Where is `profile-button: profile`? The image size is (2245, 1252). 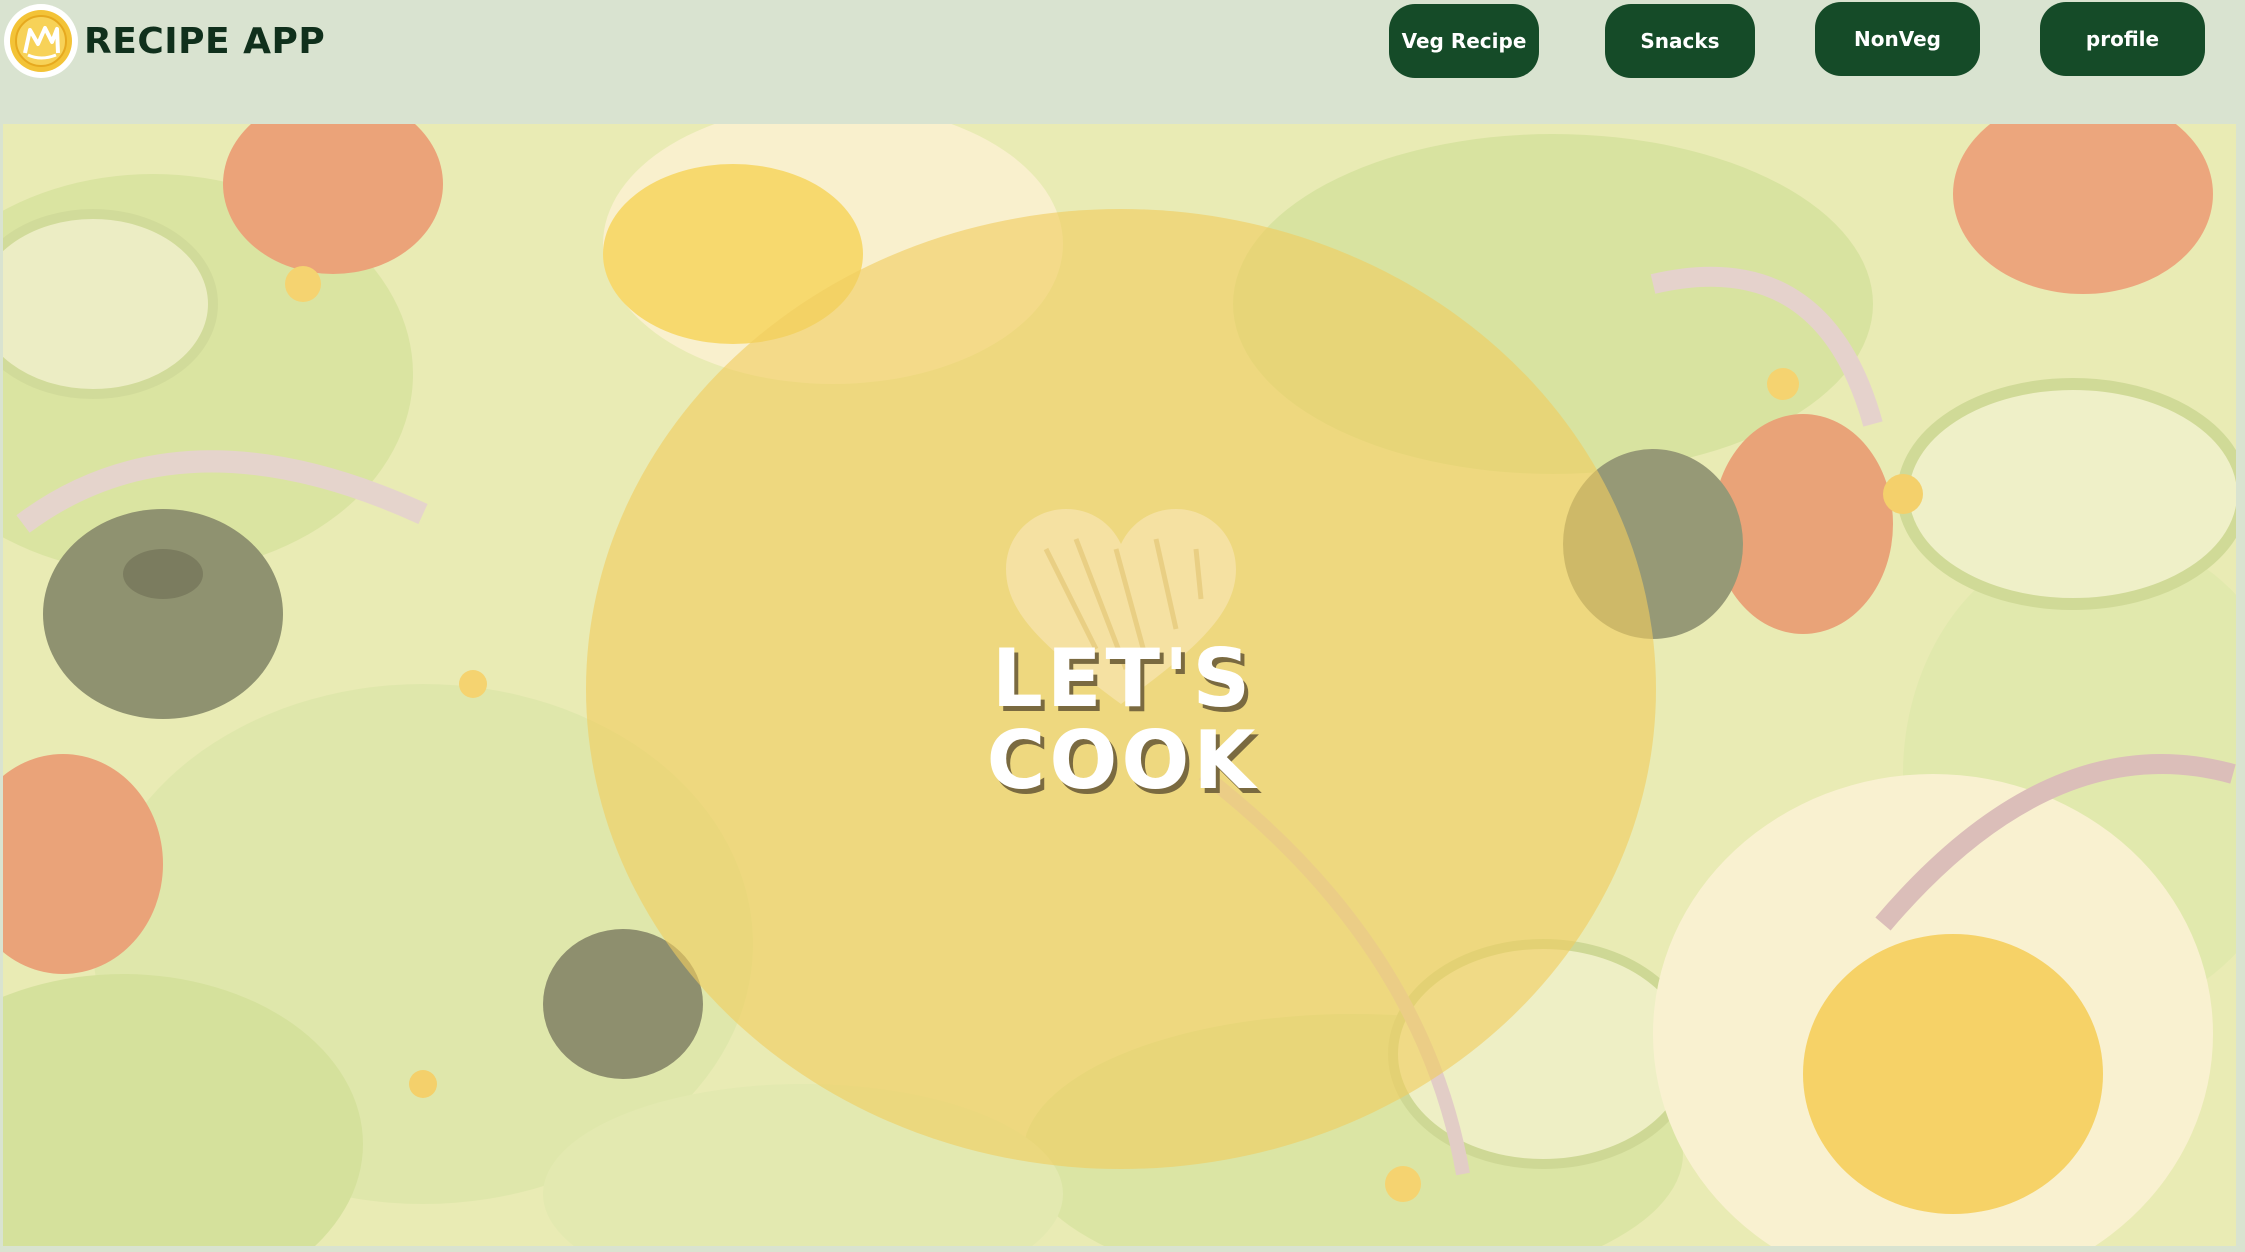
profile-button: profile is located at coordinates (2122, 39).